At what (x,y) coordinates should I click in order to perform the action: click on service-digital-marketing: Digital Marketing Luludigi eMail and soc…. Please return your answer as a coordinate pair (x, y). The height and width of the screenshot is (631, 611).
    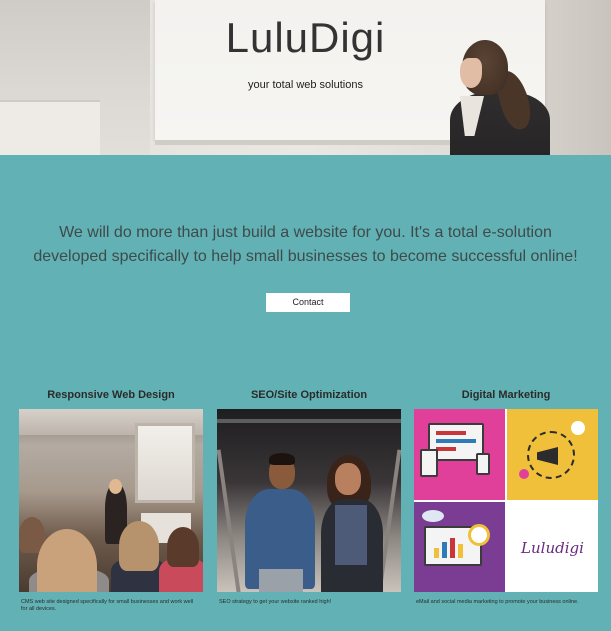
    Looking at the image, I should click on (506, 496).